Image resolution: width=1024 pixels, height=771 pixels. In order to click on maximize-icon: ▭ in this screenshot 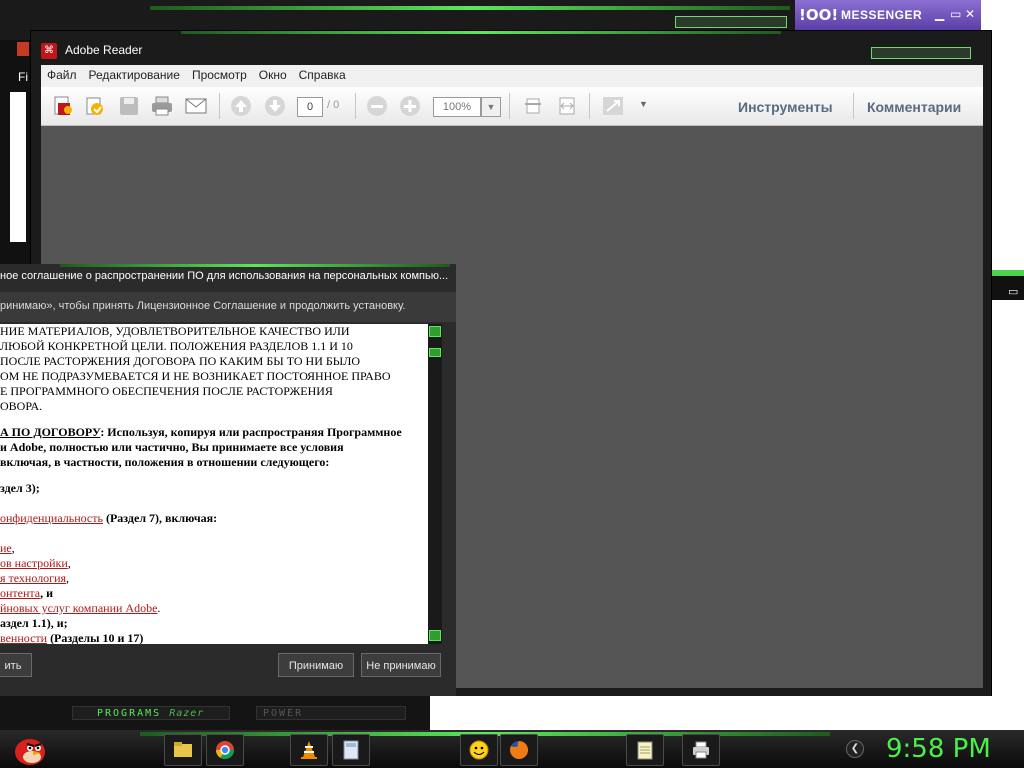, I will do `click(955, 14)`.